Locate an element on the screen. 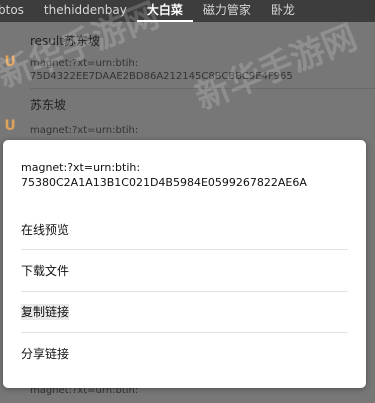 This screenshot has height=403, width=375. item-title: 苏东坡 is located at coordinates (48, 105).